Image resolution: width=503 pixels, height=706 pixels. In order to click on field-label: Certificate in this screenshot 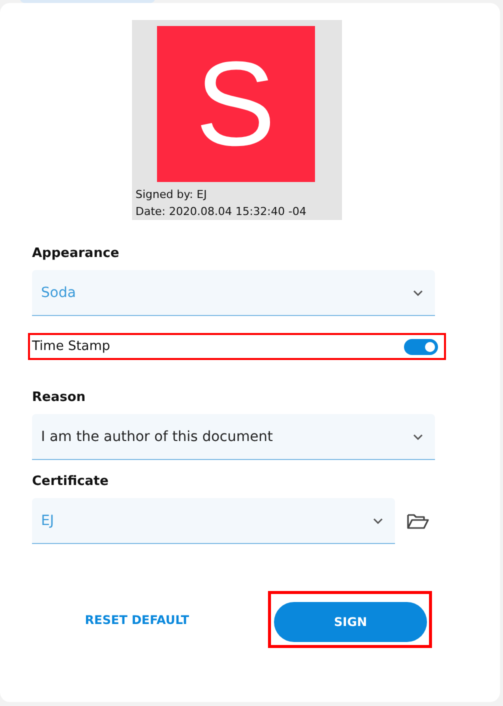, I will do `click(71, 481)`.